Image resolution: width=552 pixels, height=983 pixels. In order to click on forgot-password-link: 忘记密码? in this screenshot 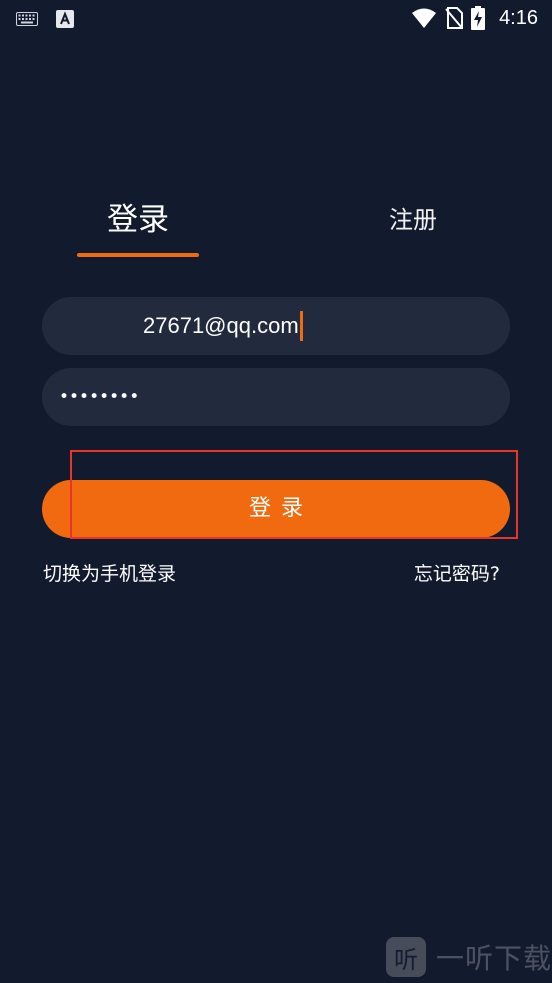, I will do `click(457, 574)`.